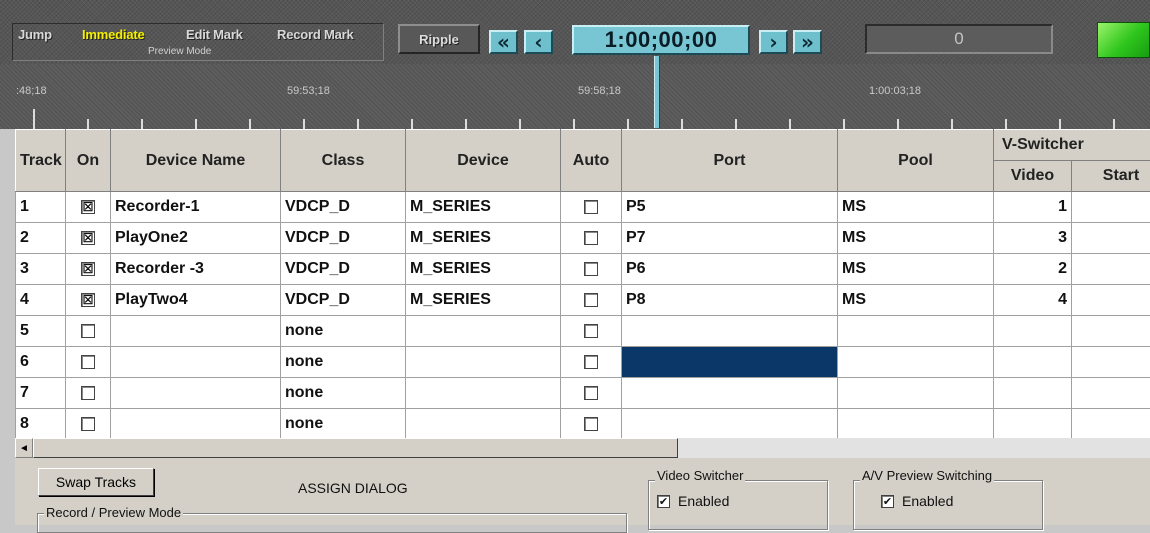  What do you see at coordinates (730, 161) in the screenshot?
I see `header-port: Port` at bounding box center [730, 161].